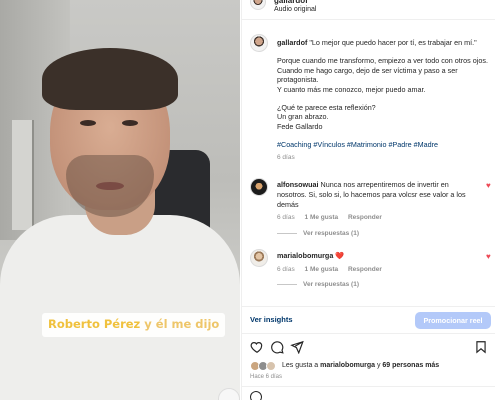  Describe the element at coordinates (257, 347) in the screenshot. I see `heart-icon` at that location.